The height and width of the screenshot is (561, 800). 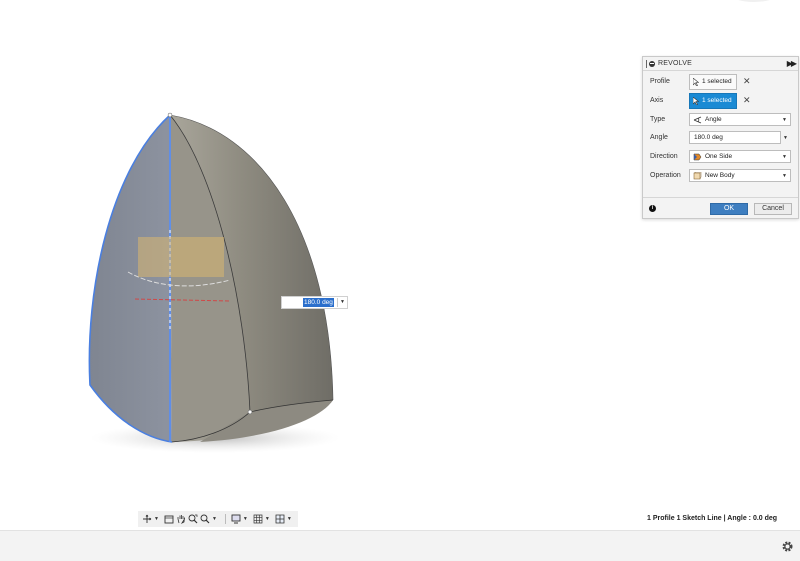 What do you see at coordinates (181, 519) in the screenshot?
I see `pan-icon` at bounding box center [181, 519].